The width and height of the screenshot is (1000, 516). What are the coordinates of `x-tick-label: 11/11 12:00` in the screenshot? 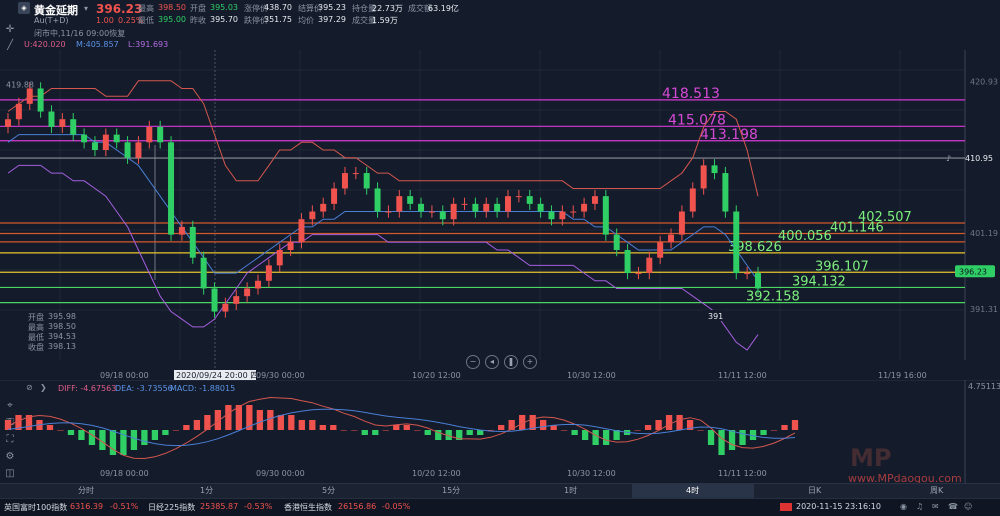 It's located at (742, 375).